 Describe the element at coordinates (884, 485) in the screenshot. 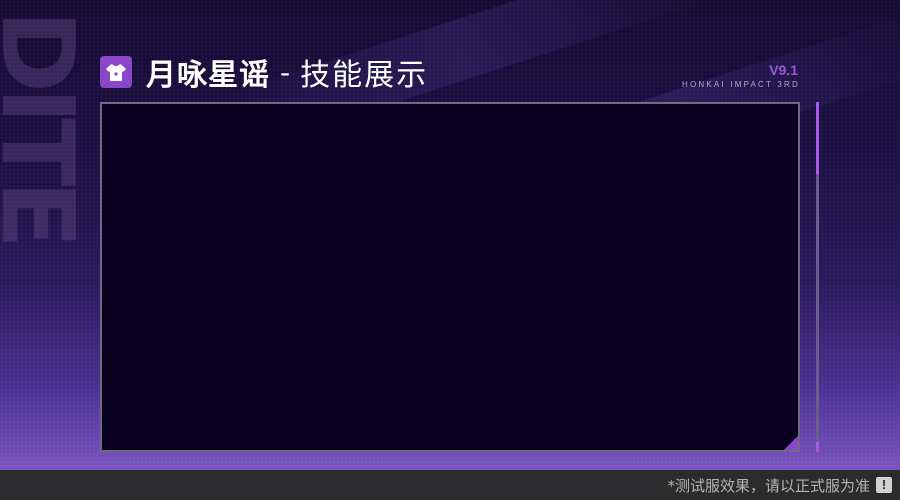

I see `exclamation-icon: !` at that location.